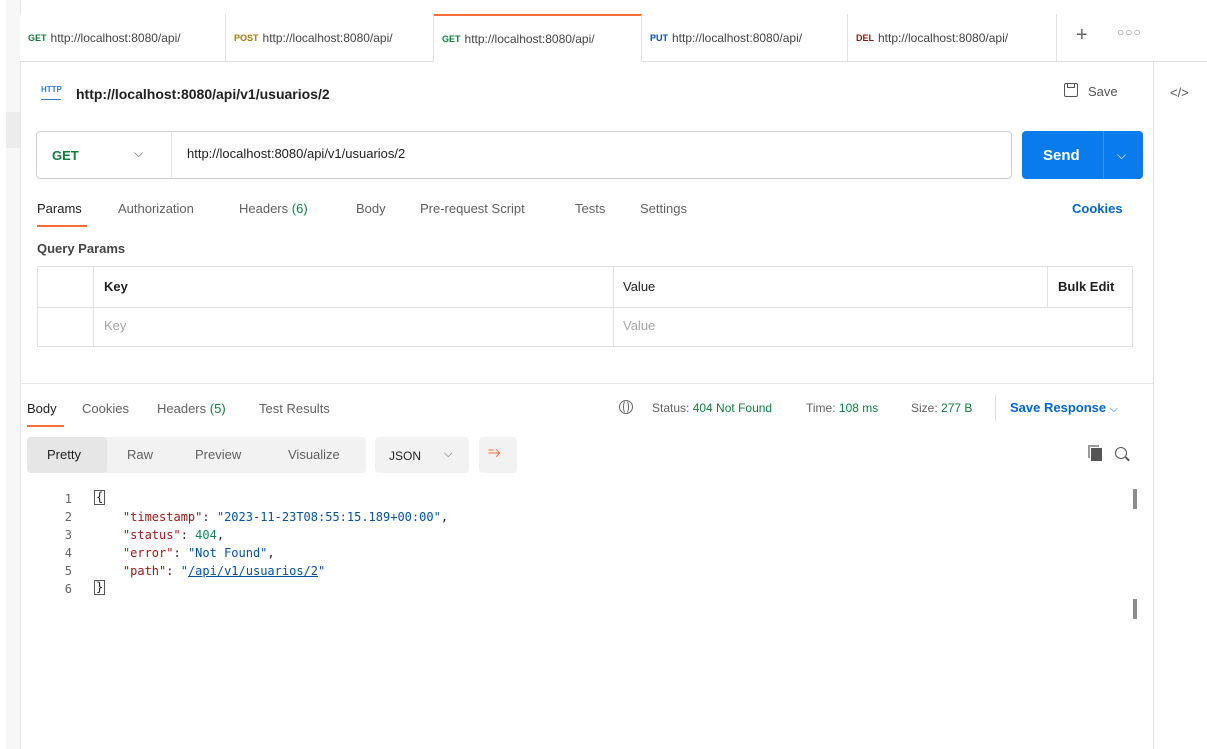 This screenshot has width=1207, height=749. I want to click on tab-authorization: Authorization, so click(156, 208).